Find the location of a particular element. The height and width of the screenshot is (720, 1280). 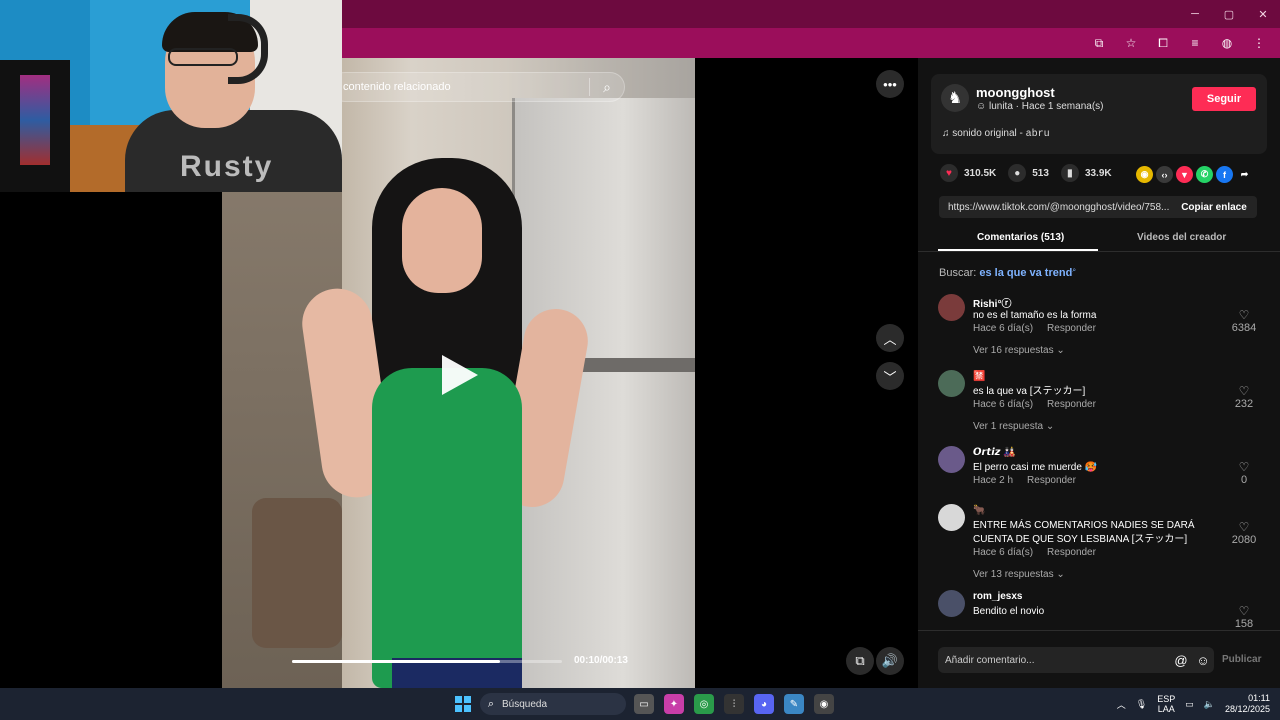

minimize-button: ─ is located at coordinates (1195, 14).